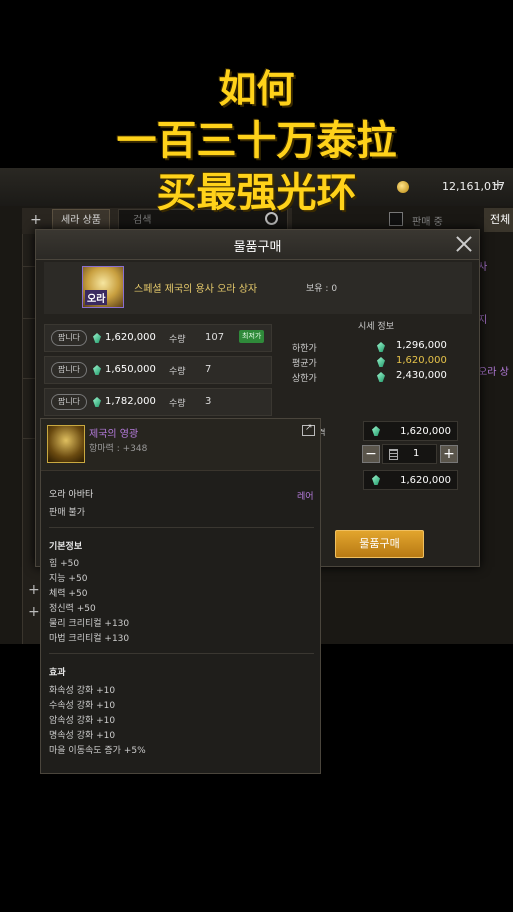 The image size is (513, 912). What do you see at coordinates (66, 444) in the screenshot?
I see `aura-avatar-icon` at bounding box center [66, 444].